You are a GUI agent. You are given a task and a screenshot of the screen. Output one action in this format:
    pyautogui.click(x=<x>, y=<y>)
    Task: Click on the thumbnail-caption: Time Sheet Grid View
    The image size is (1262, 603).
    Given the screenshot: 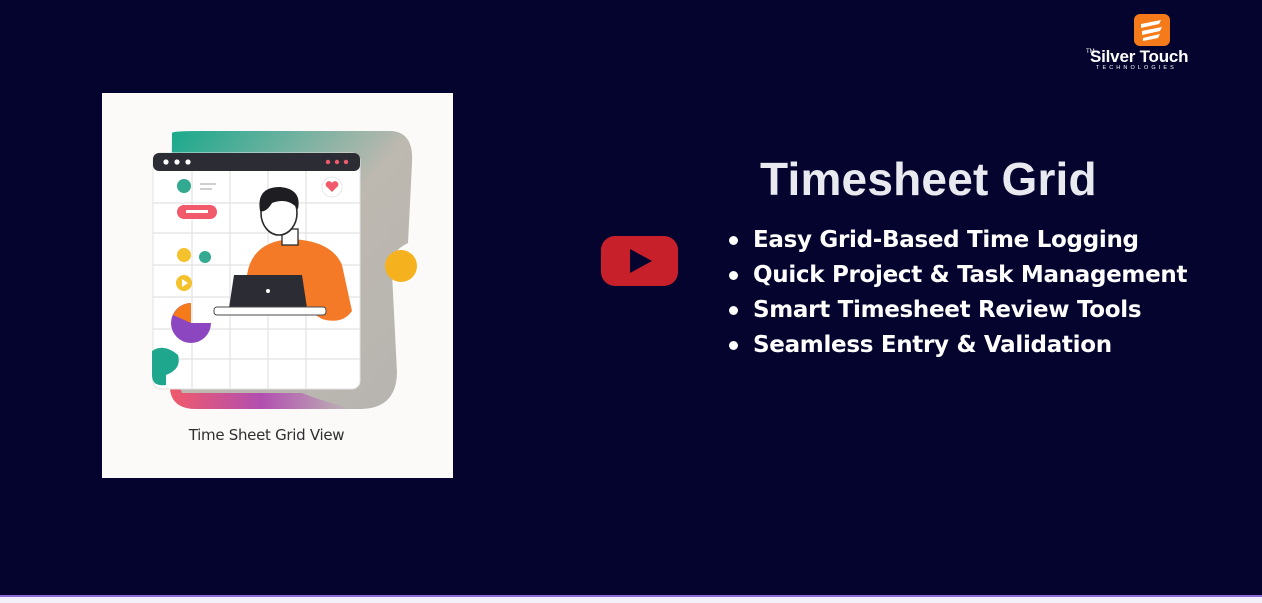 What is the action you would take?
    pyautogui.click(x=266, y=435)
    